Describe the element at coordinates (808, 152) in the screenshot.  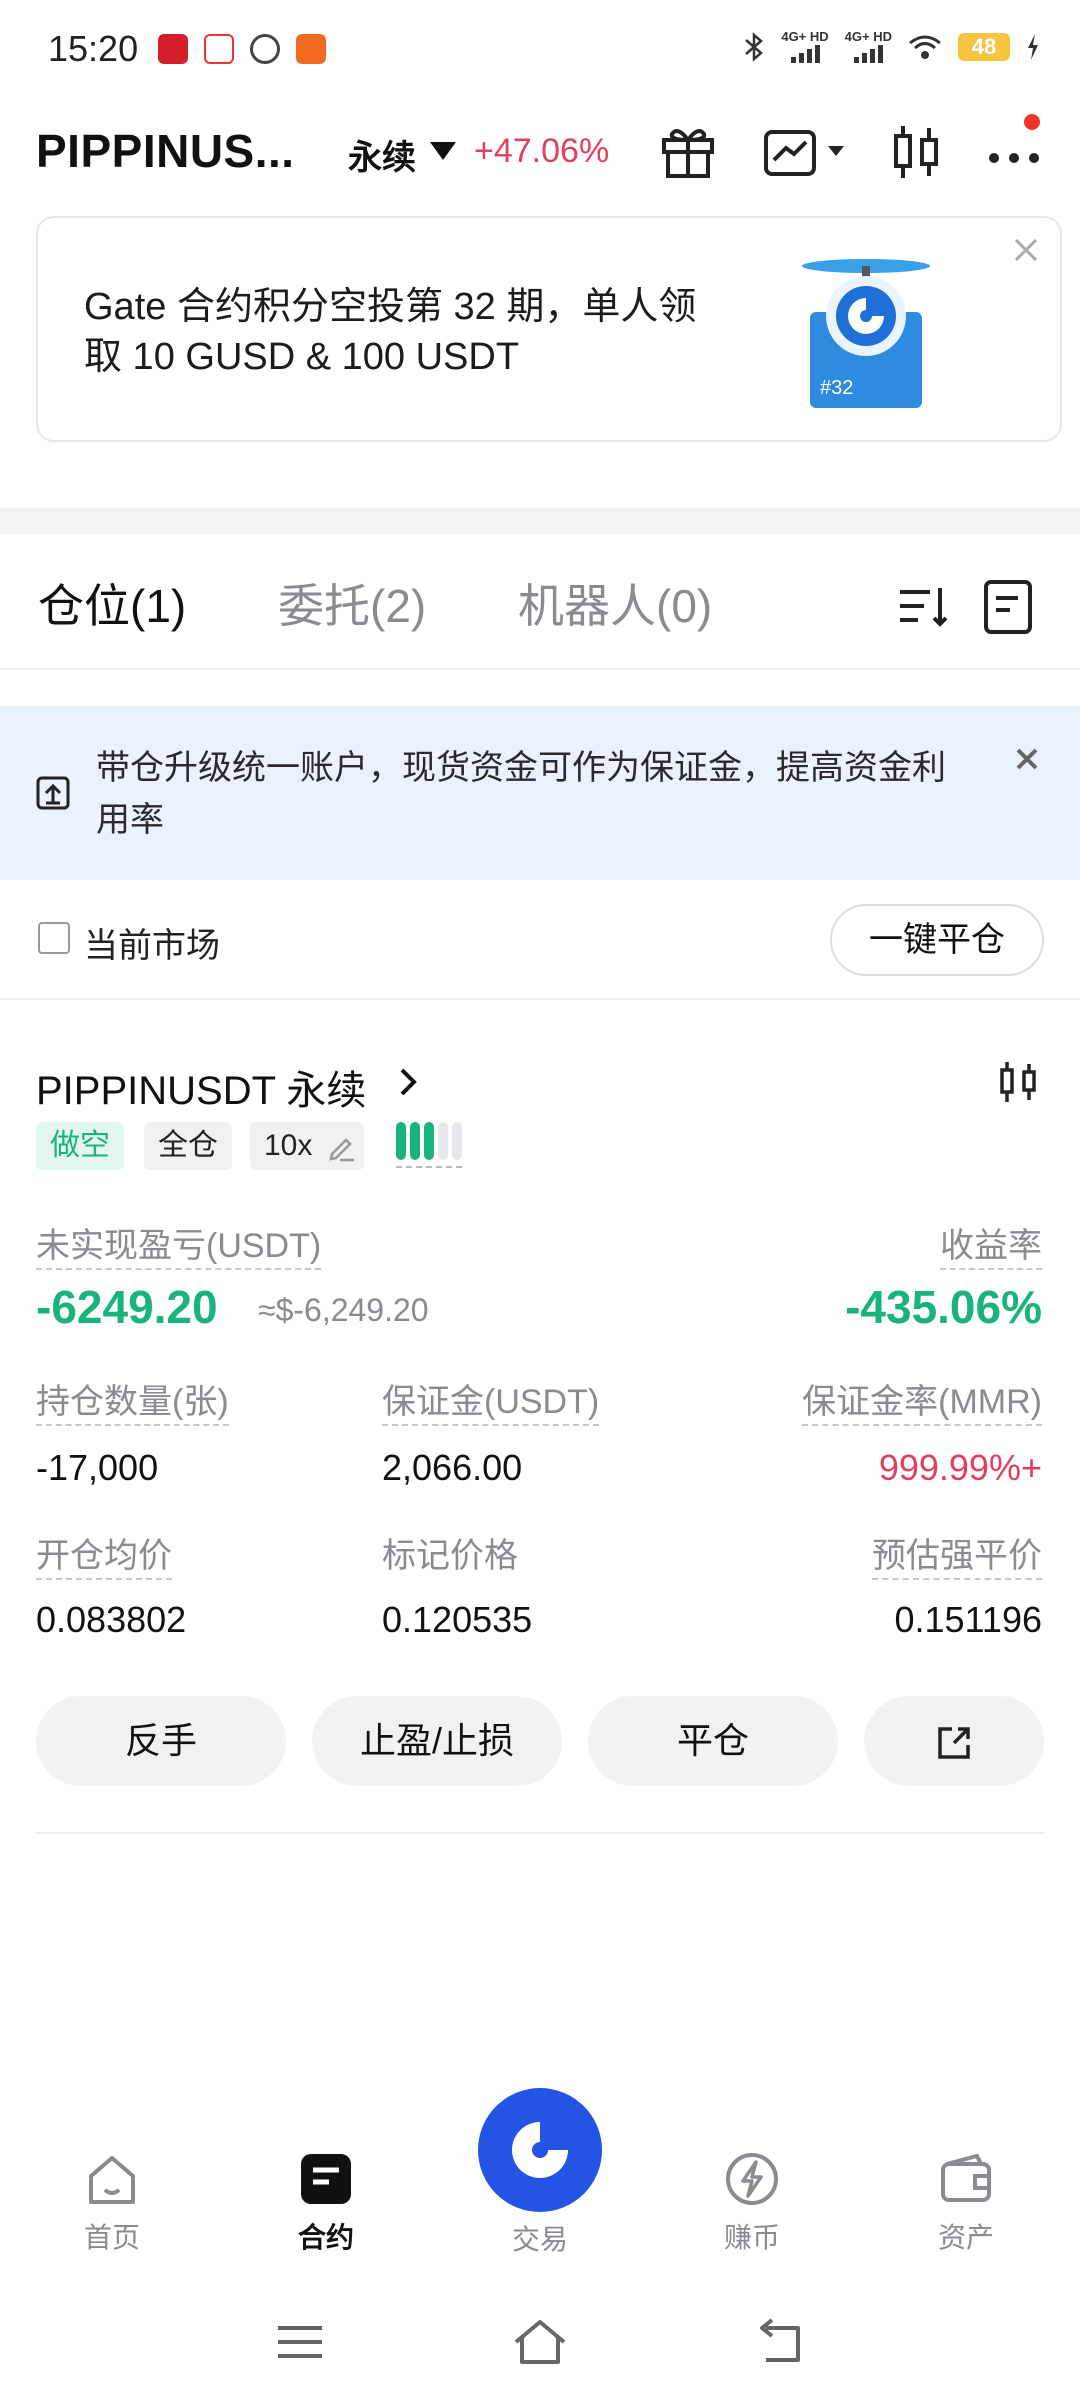
I see `chart-toggle-icon` at that location.